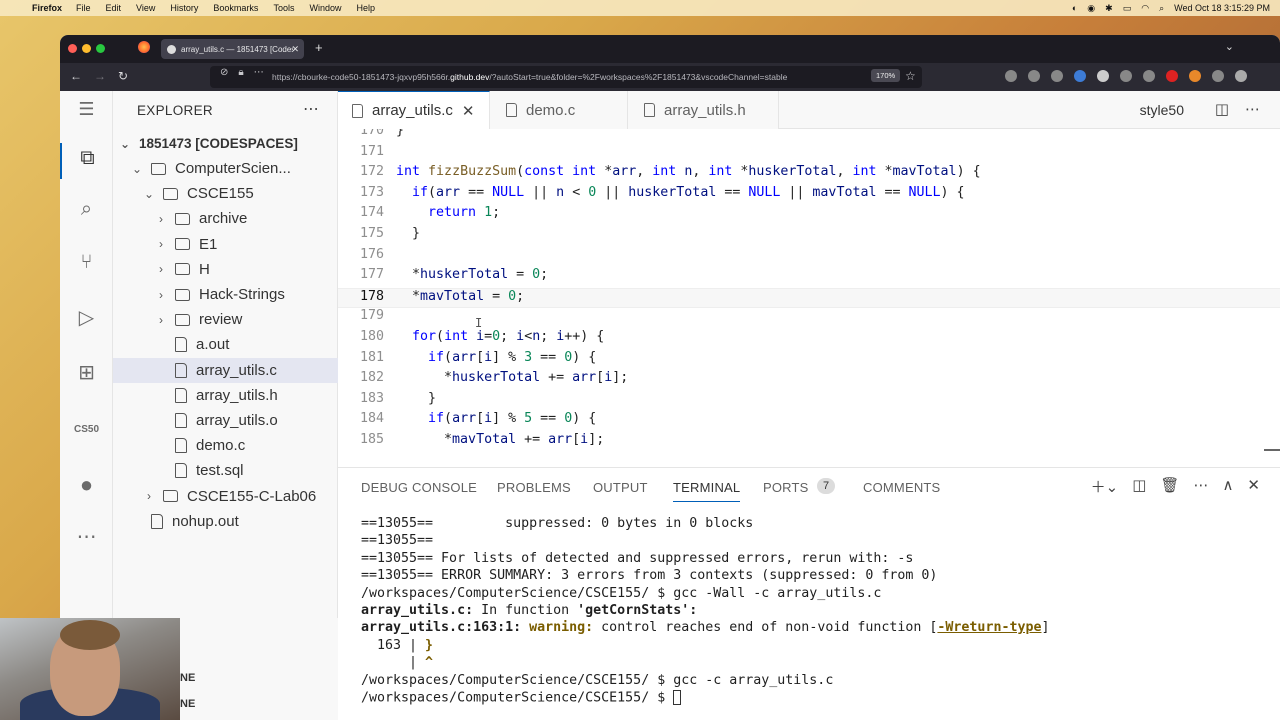 This screenshot has height=720, width=1280. What do you see at coordinates (225, 445) in the screenshot?
I see `tree-file: demo.c` at bounding box center [225, 445].